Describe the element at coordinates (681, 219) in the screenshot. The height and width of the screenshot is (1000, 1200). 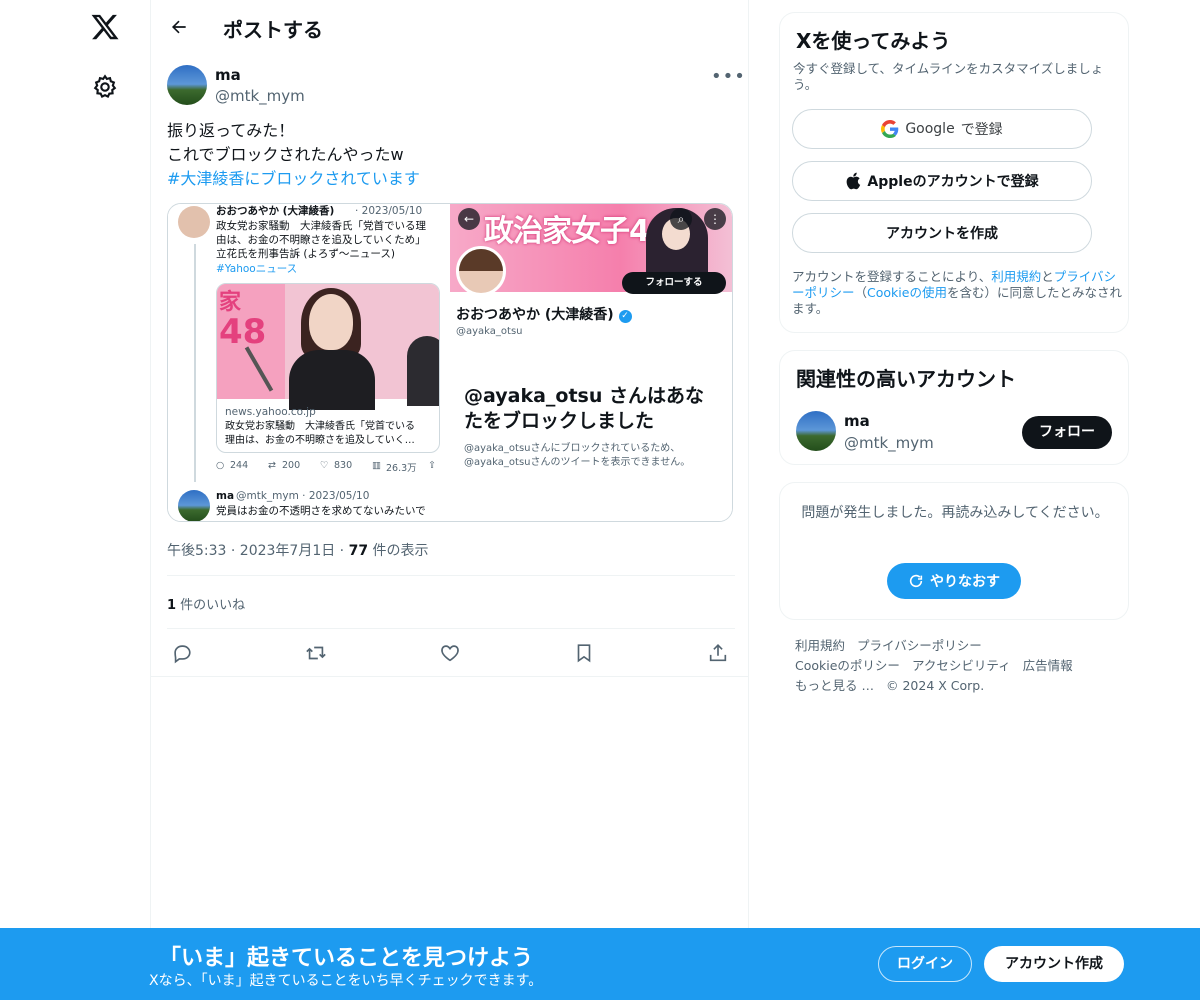
I see `media-search-icon: ⌕` at that location.